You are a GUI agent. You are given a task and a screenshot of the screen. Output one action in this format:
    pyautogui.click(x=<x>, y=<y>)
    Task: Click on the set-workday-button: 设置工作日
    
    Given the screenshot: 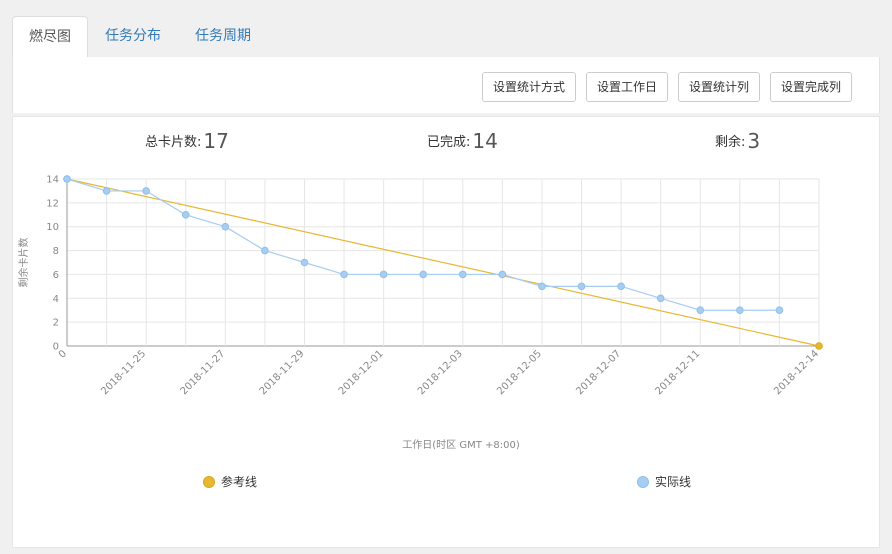 What is the action you would take?
    pyautogui.click(x=627, y=87)
    